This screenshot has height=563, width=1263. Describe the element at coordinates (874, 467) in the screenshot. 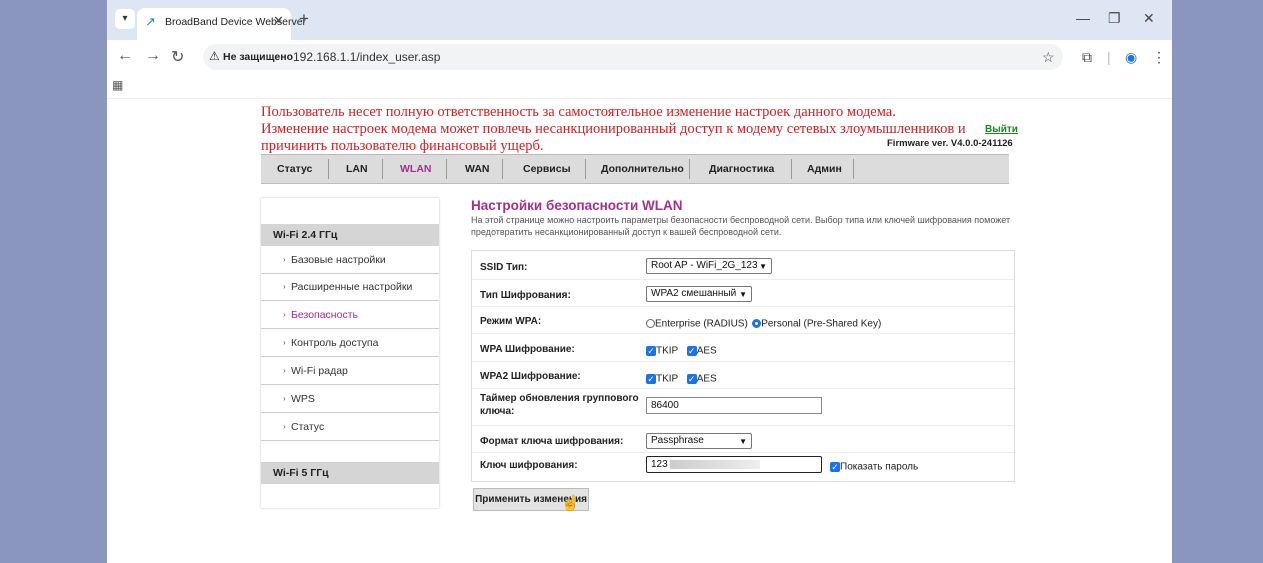

I see `show-password-group: ✓Показать пароль` at that location.